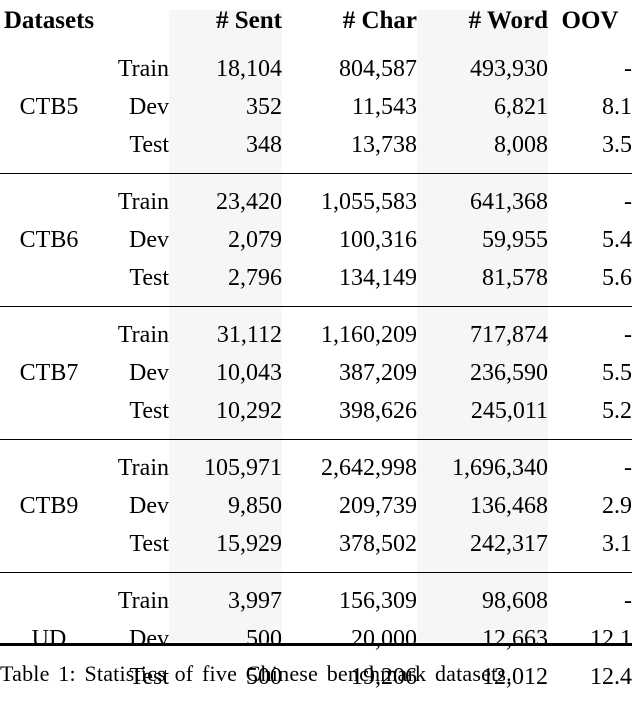 The image size is (632, 705). Describe the element at coordinates (590, 20) in the screenshot. I see `column-header-oov: OOV` at that location.